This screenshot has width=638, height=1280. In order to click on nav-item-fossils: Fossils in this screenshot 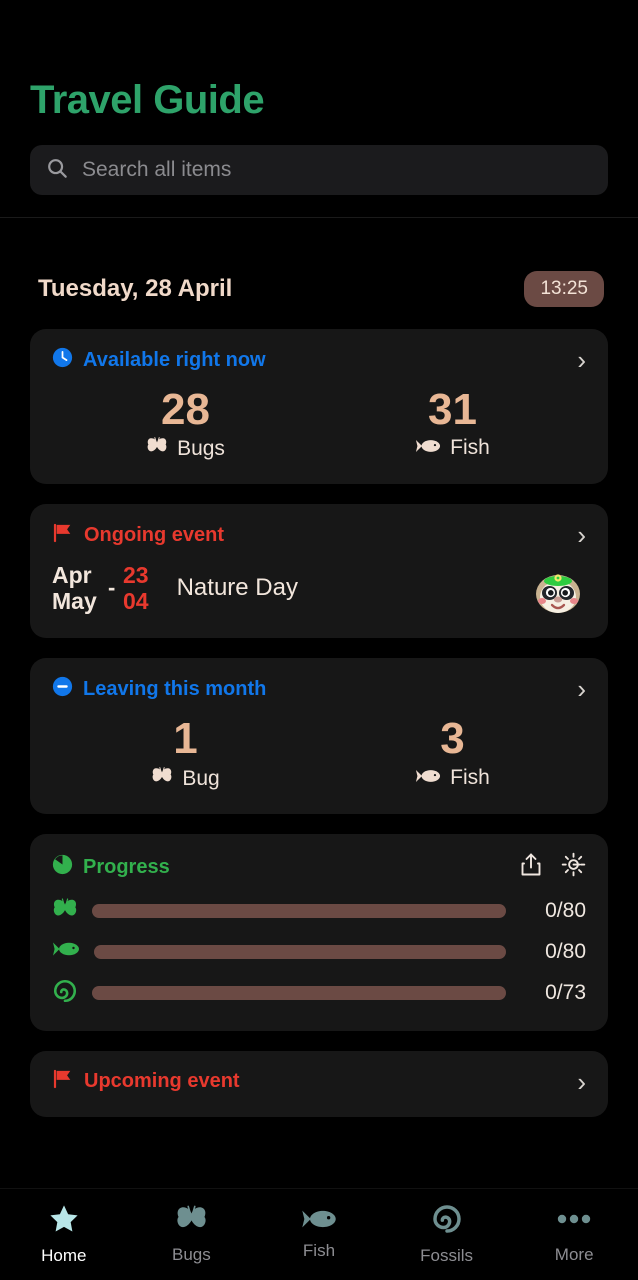, I will do `click(447, 1234)`.